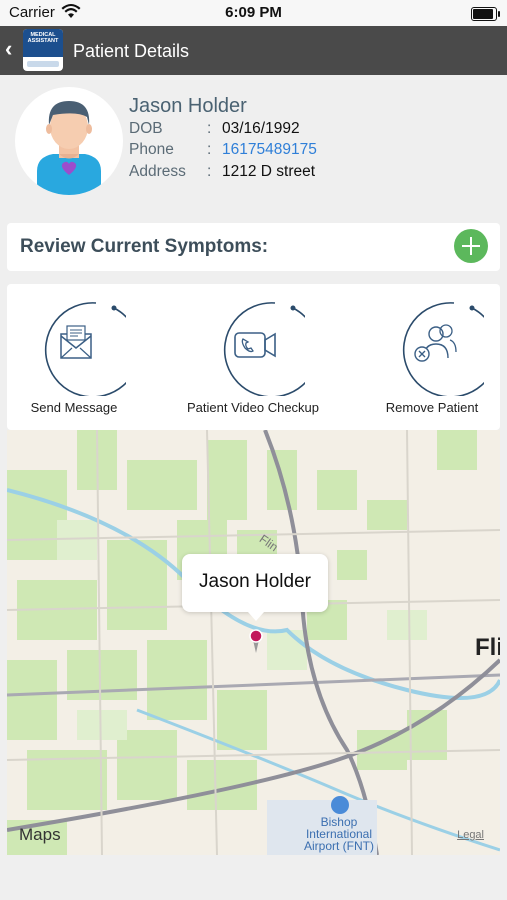 This screenshot has height=900, width=507. Describe the element at coordinates (131, 51) in the screenshot. I see `page-title: Patient Details` at that location.